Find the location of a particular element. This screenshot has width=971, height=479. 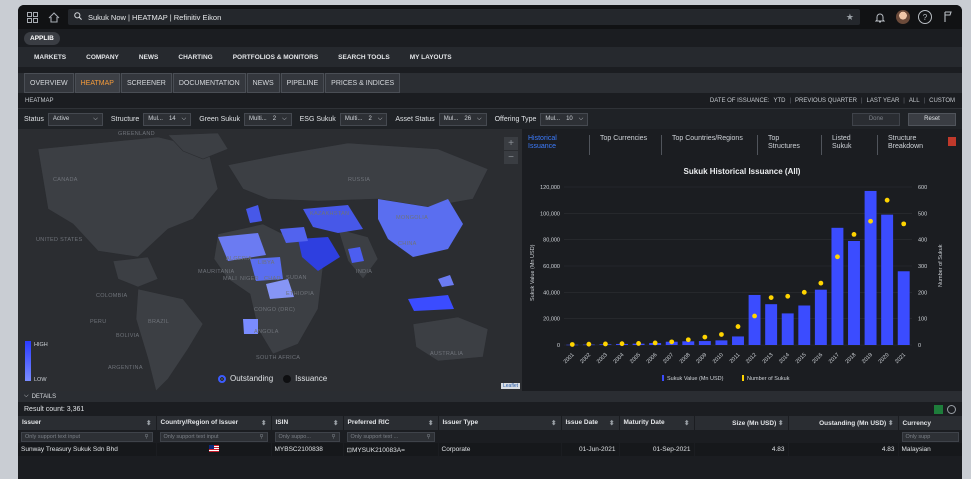

ric-filter-input: Only support text ... ⚲ is located at coordinates (390, 436).